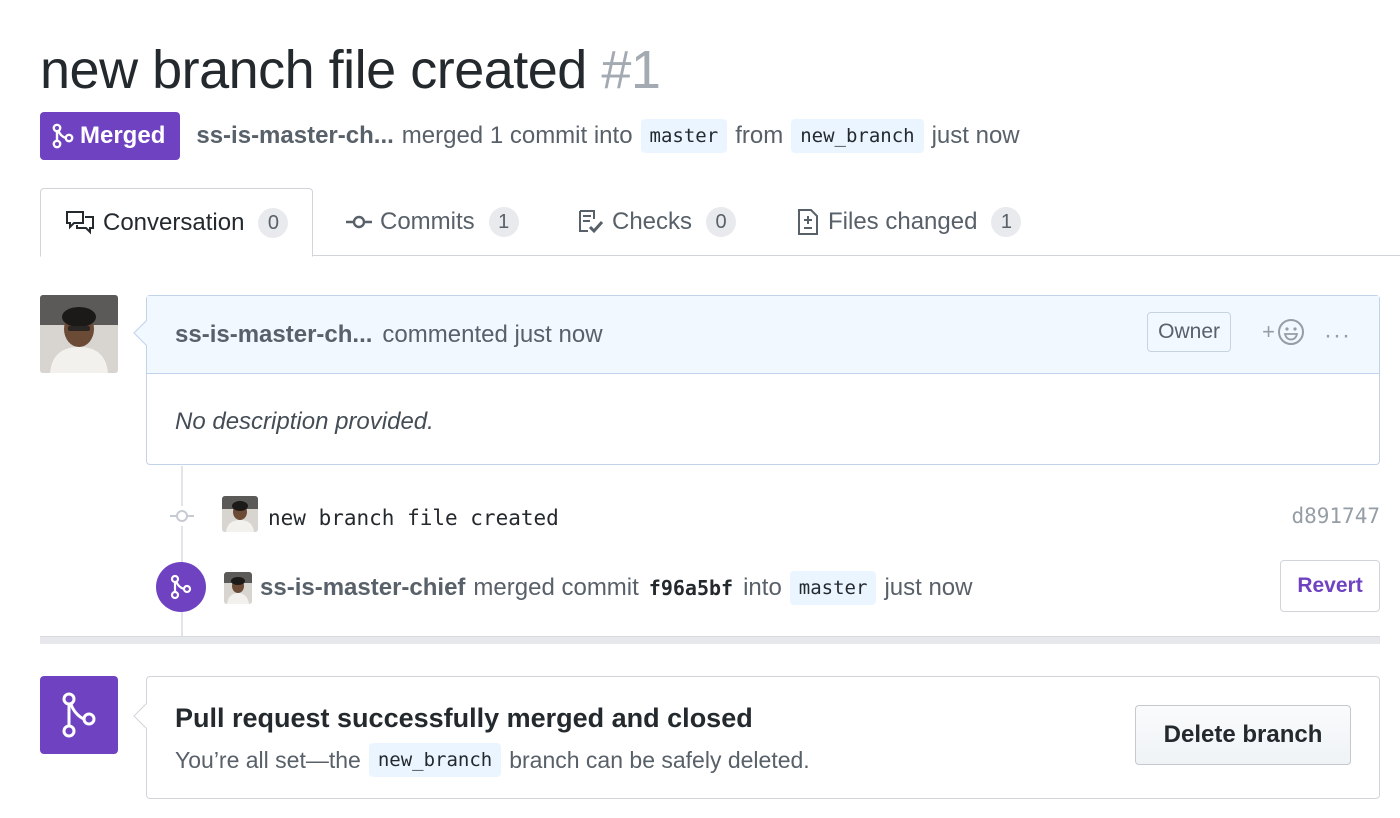 The height and width of the screenshot is (818, 1400). Describe the element at coordinates (833, 588) in the screenshot. I see `merge-event-branch: master` at that location.